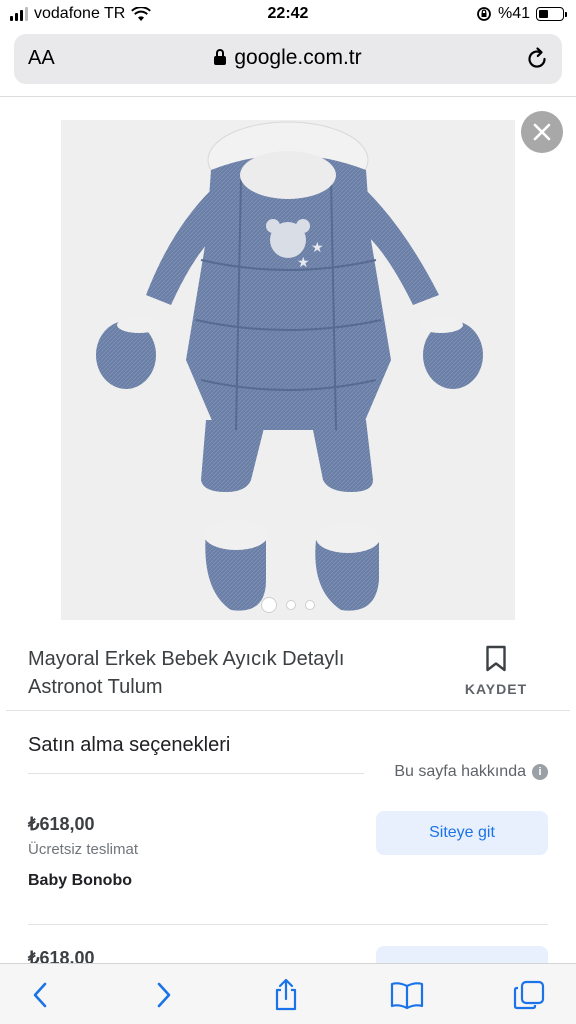 The image size is (576, 1024). I want to click on address-bar: AA google.com.tr, so click(288, 59).